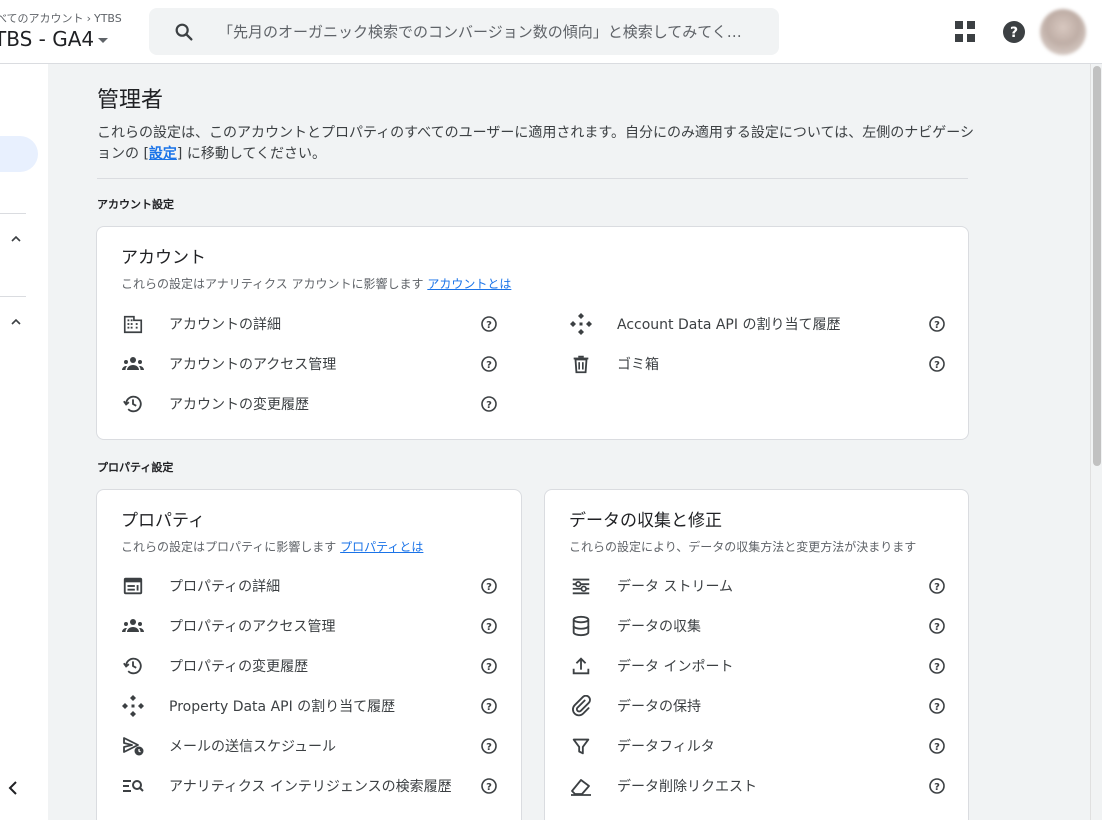 Image resolution: width=1102 pixels, height=820 pixels. I want to click on top-header: べてのアカウント›YTBS TBS - GA4 ?, so click(551, 32).